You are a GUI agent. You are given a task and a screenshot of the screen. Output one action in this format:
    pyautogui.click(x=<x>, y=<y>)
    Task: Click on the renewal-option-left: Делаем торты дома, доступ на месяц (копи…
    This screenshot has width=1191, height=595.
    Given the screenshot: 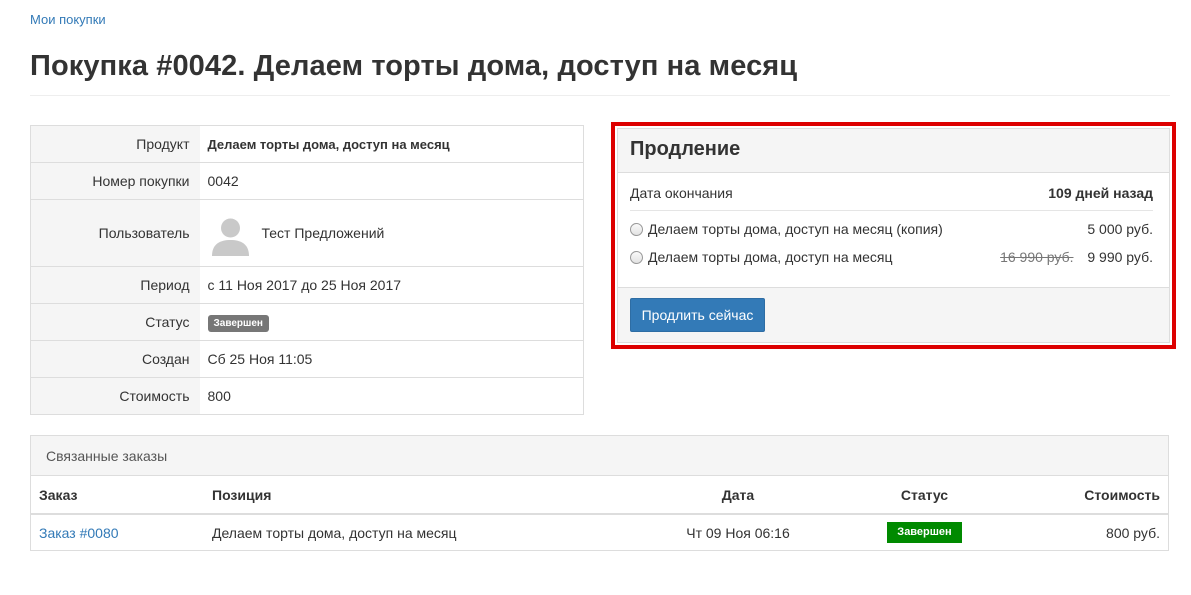 What is the action you would take?
    pyautogui.click(x=786, y=229)
    